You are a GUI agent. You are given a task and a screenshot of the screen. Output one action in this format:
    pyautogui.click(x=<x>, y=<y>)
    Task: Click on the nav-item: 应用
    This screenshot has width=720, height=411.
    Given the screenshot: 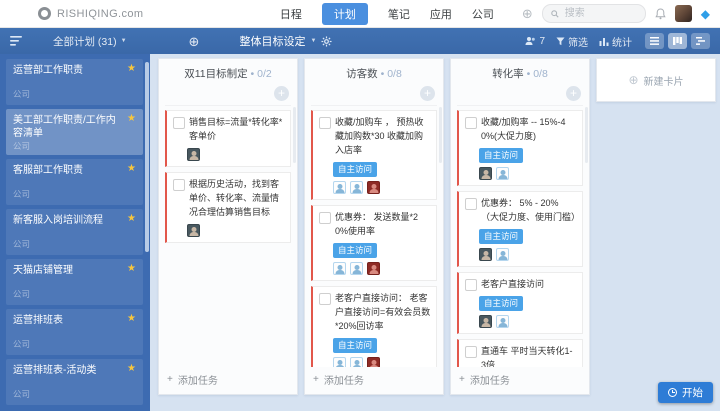 What is the action you would take?
    pyautogui.click(x=441, y=14)
    